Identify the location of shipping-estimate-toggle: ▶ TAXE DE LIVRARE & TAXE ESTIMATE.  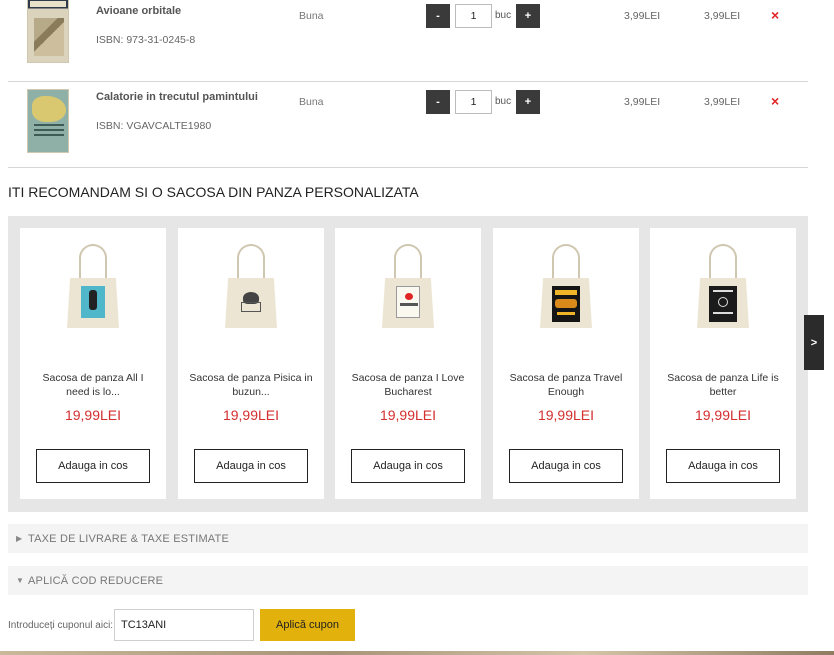
(408, 538).